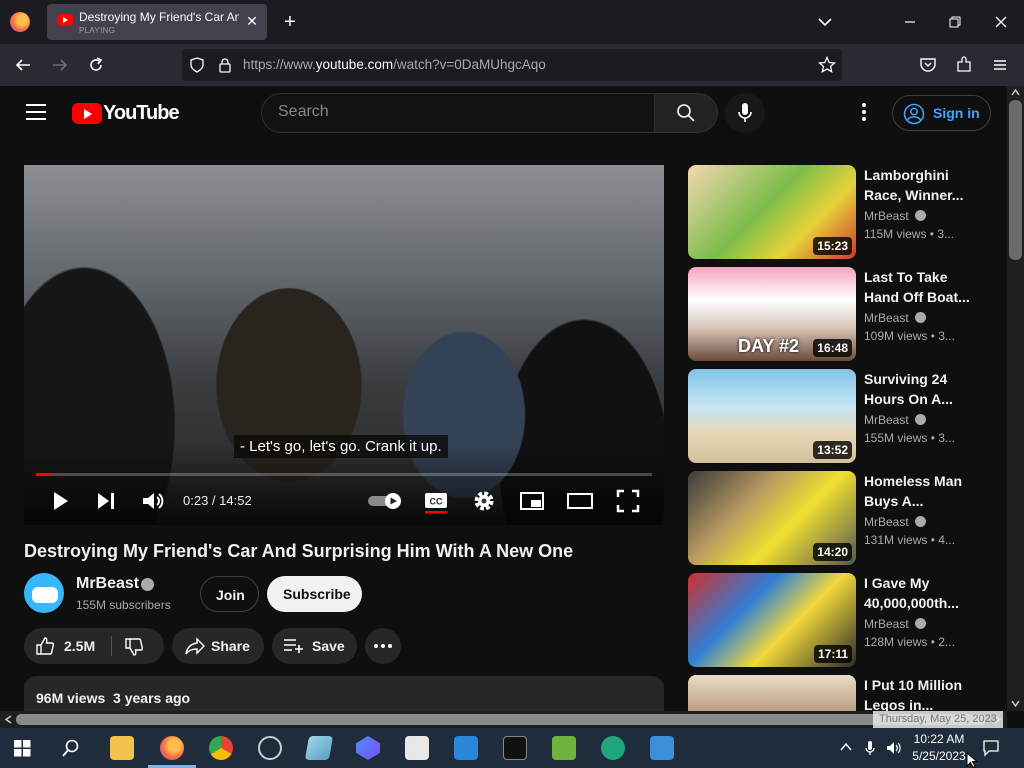 This screenshot has width=1024, height=768. I want to click on recommendation-thumbnail: 13:52, so click(772, 416).